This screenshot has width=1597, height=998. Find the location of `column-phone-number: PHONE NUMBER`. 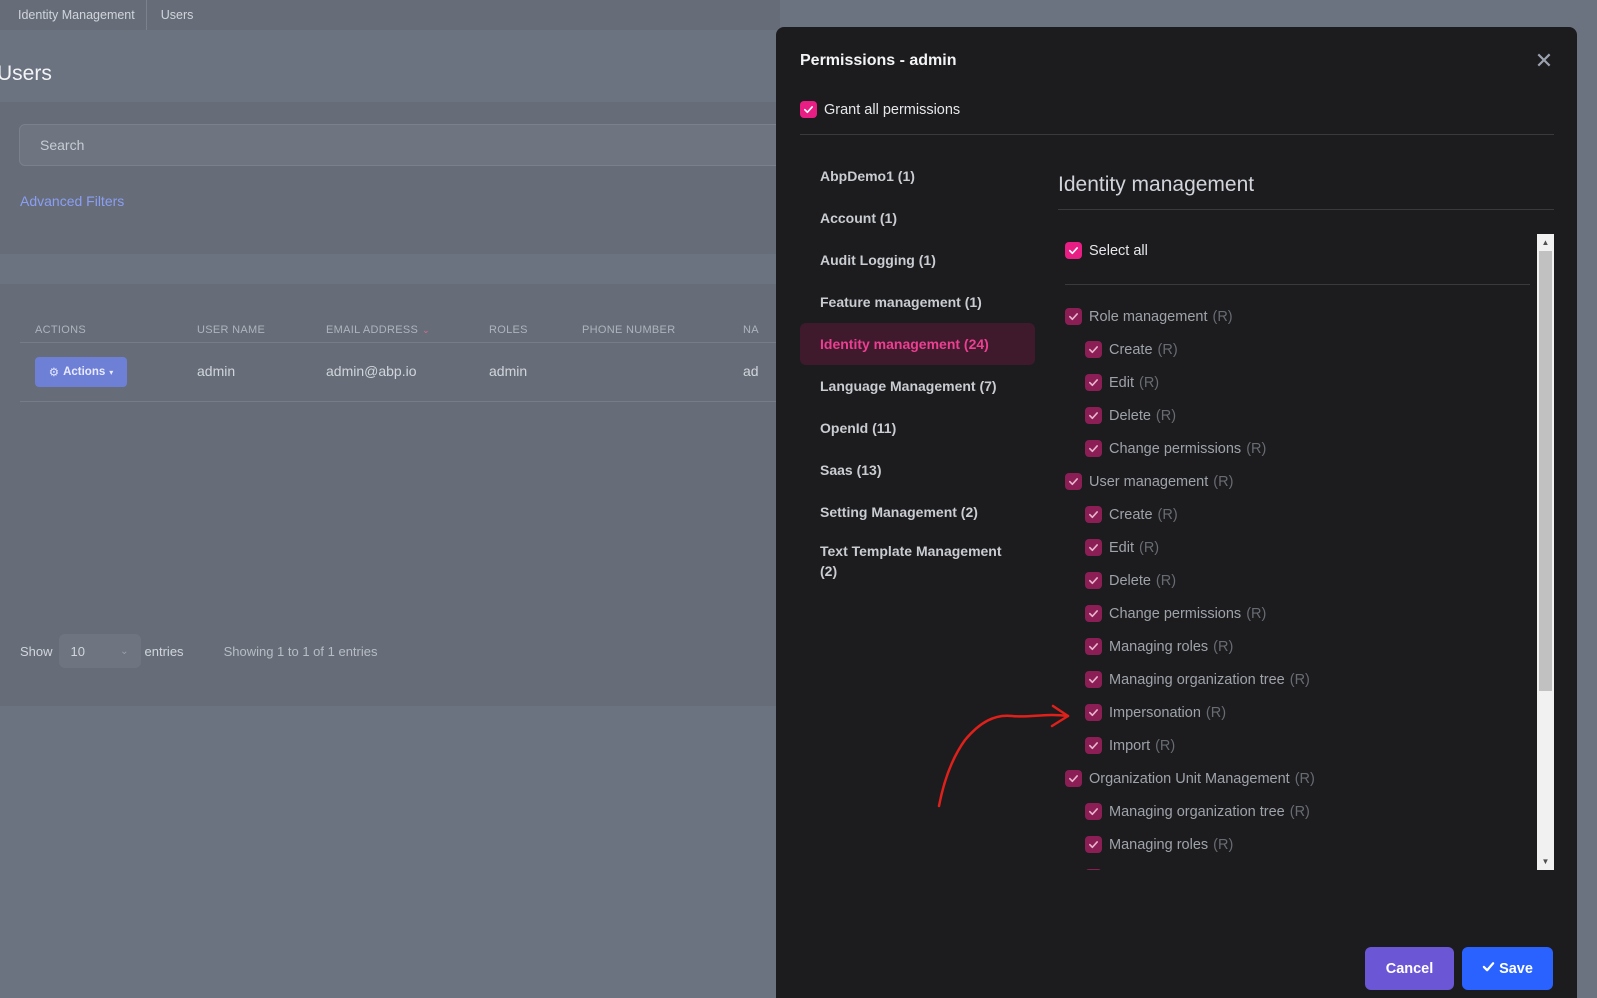

column-phone-number: PHONE NUMBER is located at coordinates (628, 330).